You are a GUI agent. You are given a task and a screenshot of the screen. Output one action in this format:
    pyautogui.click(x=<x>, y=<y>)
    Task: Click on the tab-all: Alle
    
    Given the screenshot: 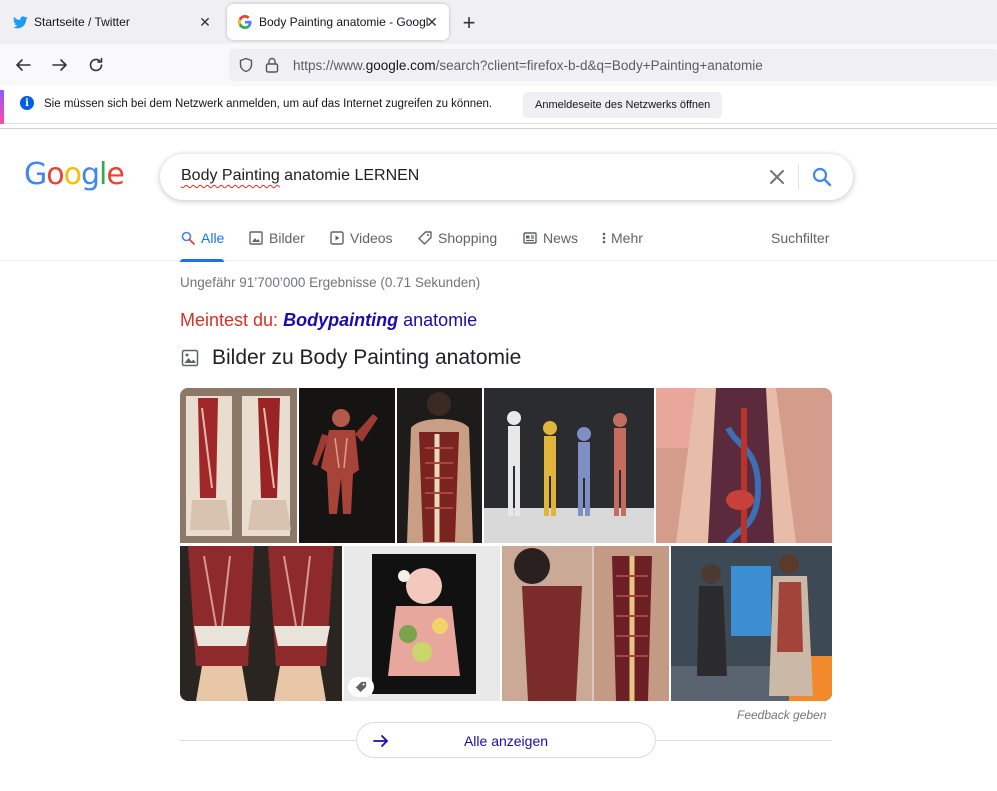 What is the action you would take?
    pyautogui.click(x=202, y=246)
    